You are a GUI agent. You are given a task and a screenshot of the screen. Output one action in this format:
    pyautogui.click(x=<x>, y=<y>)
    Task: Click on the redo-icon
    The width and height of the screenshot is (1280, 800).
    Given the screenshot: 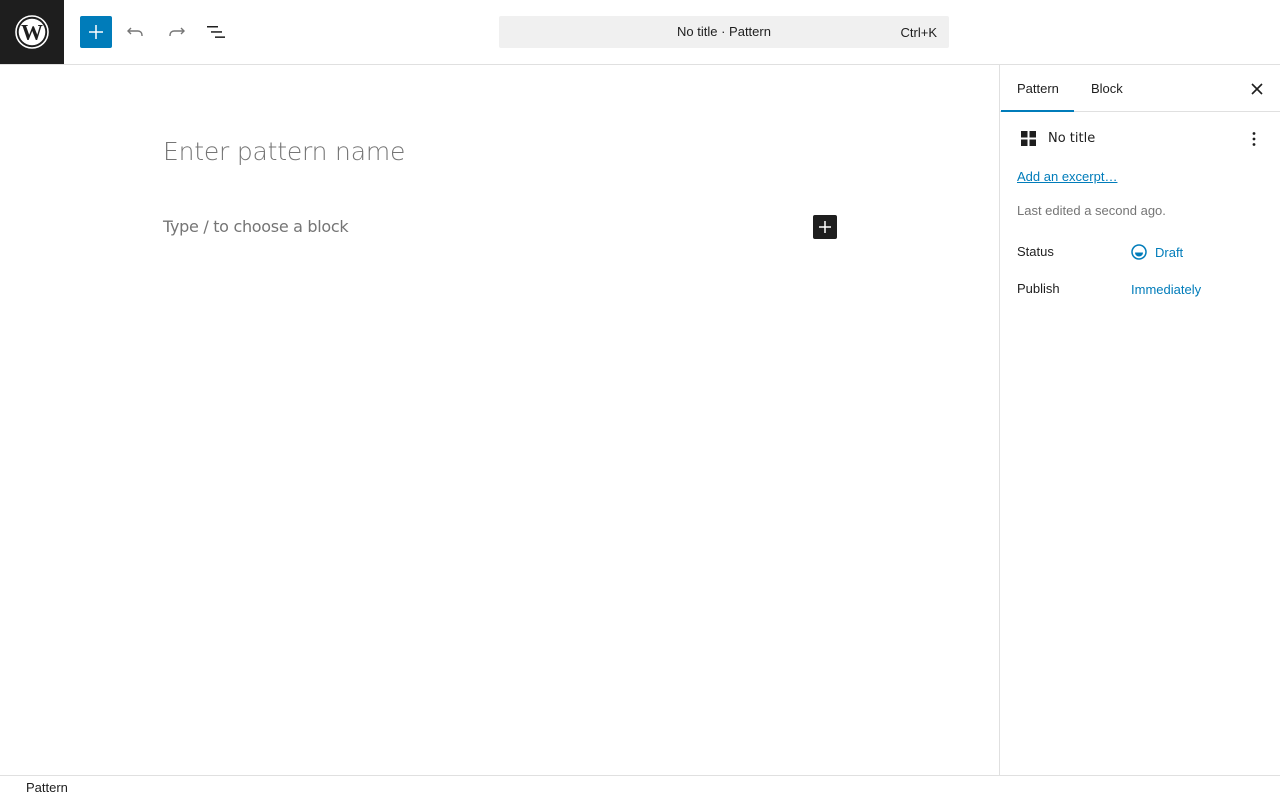 What is the action you would take?
    pyautogui.click(x=177, y=31)
    